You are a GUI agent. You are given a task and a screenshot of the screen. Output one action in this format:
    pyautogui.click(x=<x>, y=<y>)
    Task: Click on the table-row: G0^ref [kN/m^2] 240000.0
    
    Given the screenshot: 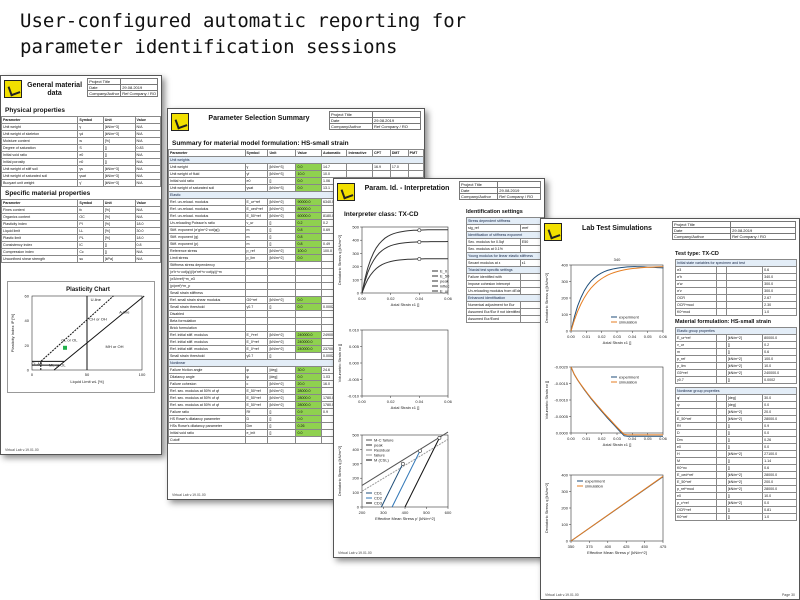 What is the action you would take?
    pyautogui.click(x=735, y=373)
    